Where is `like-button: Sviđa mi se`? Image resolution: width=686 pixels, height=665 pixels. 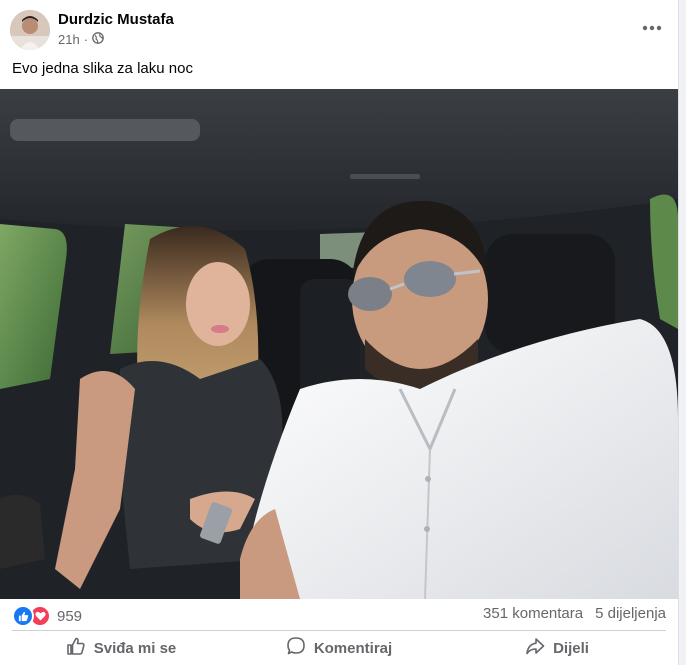
like-button: Sviđa mi se is located at coordinates (121, 648).